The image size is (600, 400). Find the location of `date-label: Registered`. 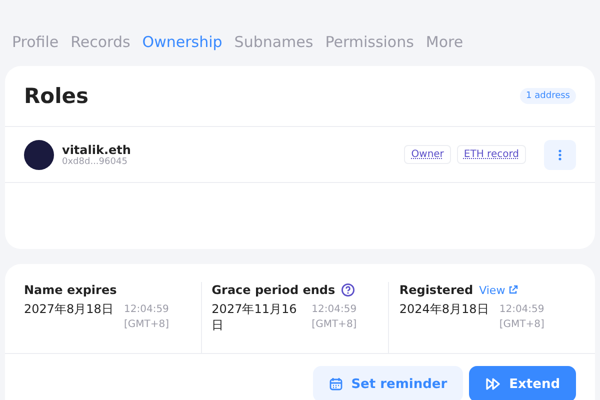

date-label: Registered is located at coordinates (436, 290).